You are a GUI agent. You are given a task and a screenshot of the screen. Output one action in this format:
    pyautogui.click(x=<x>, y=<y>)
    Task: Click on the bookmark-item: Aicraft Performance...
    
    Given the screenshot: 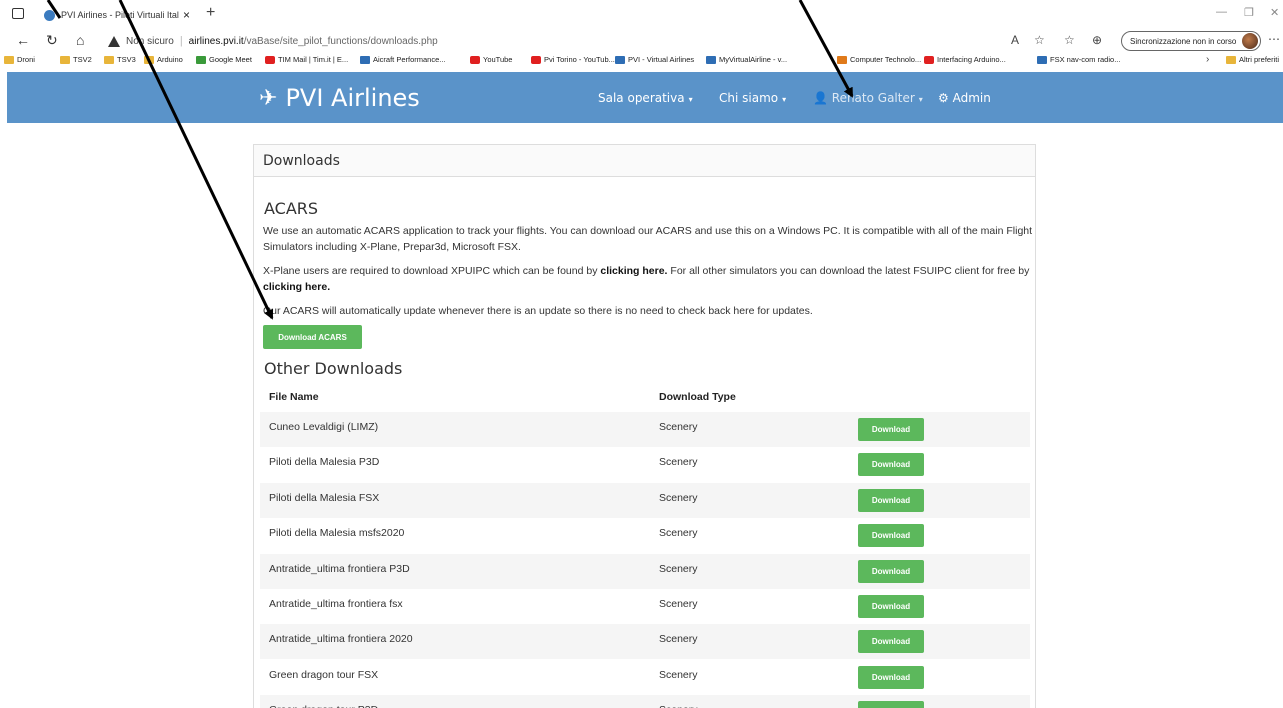 What is the action you would take?
    pyautogui.click(x=403, y=59)
    